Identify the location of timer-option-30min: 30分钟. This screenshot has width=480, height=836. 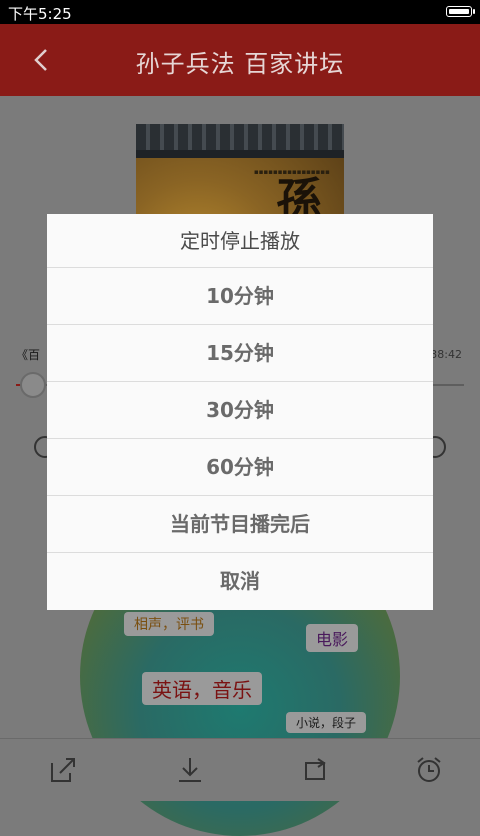
(240, 410).